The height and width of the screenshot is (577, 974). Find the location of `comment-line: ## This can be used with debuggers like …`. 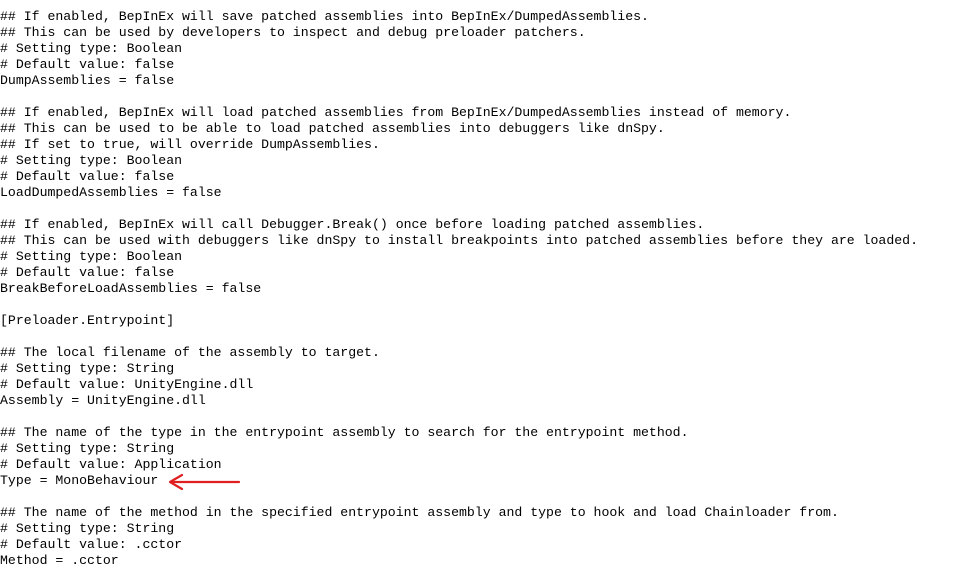

comment-line: ## This can be used with debuggers like … is located at coordinates (459, 240).